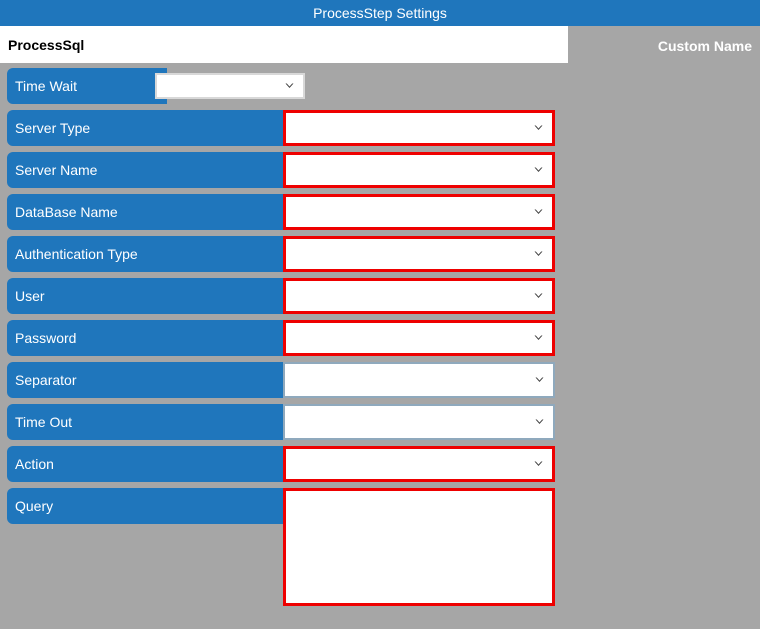  Describe the element at coordinates (157, 254) in the screenshot. I see `label-authentication-type: Authentication Type` at that location.